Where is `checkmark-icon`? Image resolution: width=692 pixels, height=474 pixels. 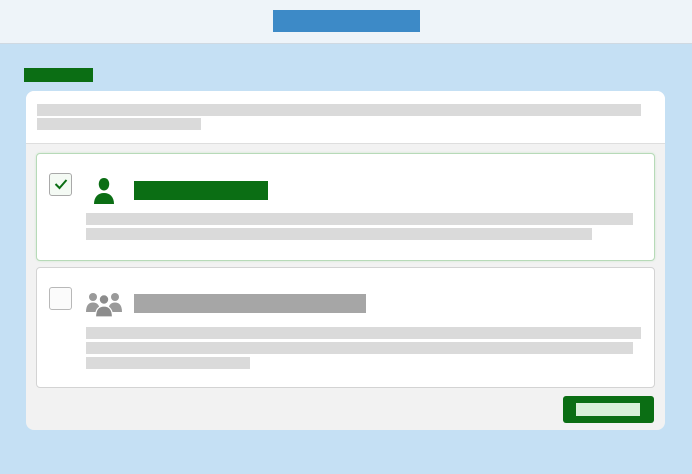 checkmark-icon is located at coordinates (61, 184).